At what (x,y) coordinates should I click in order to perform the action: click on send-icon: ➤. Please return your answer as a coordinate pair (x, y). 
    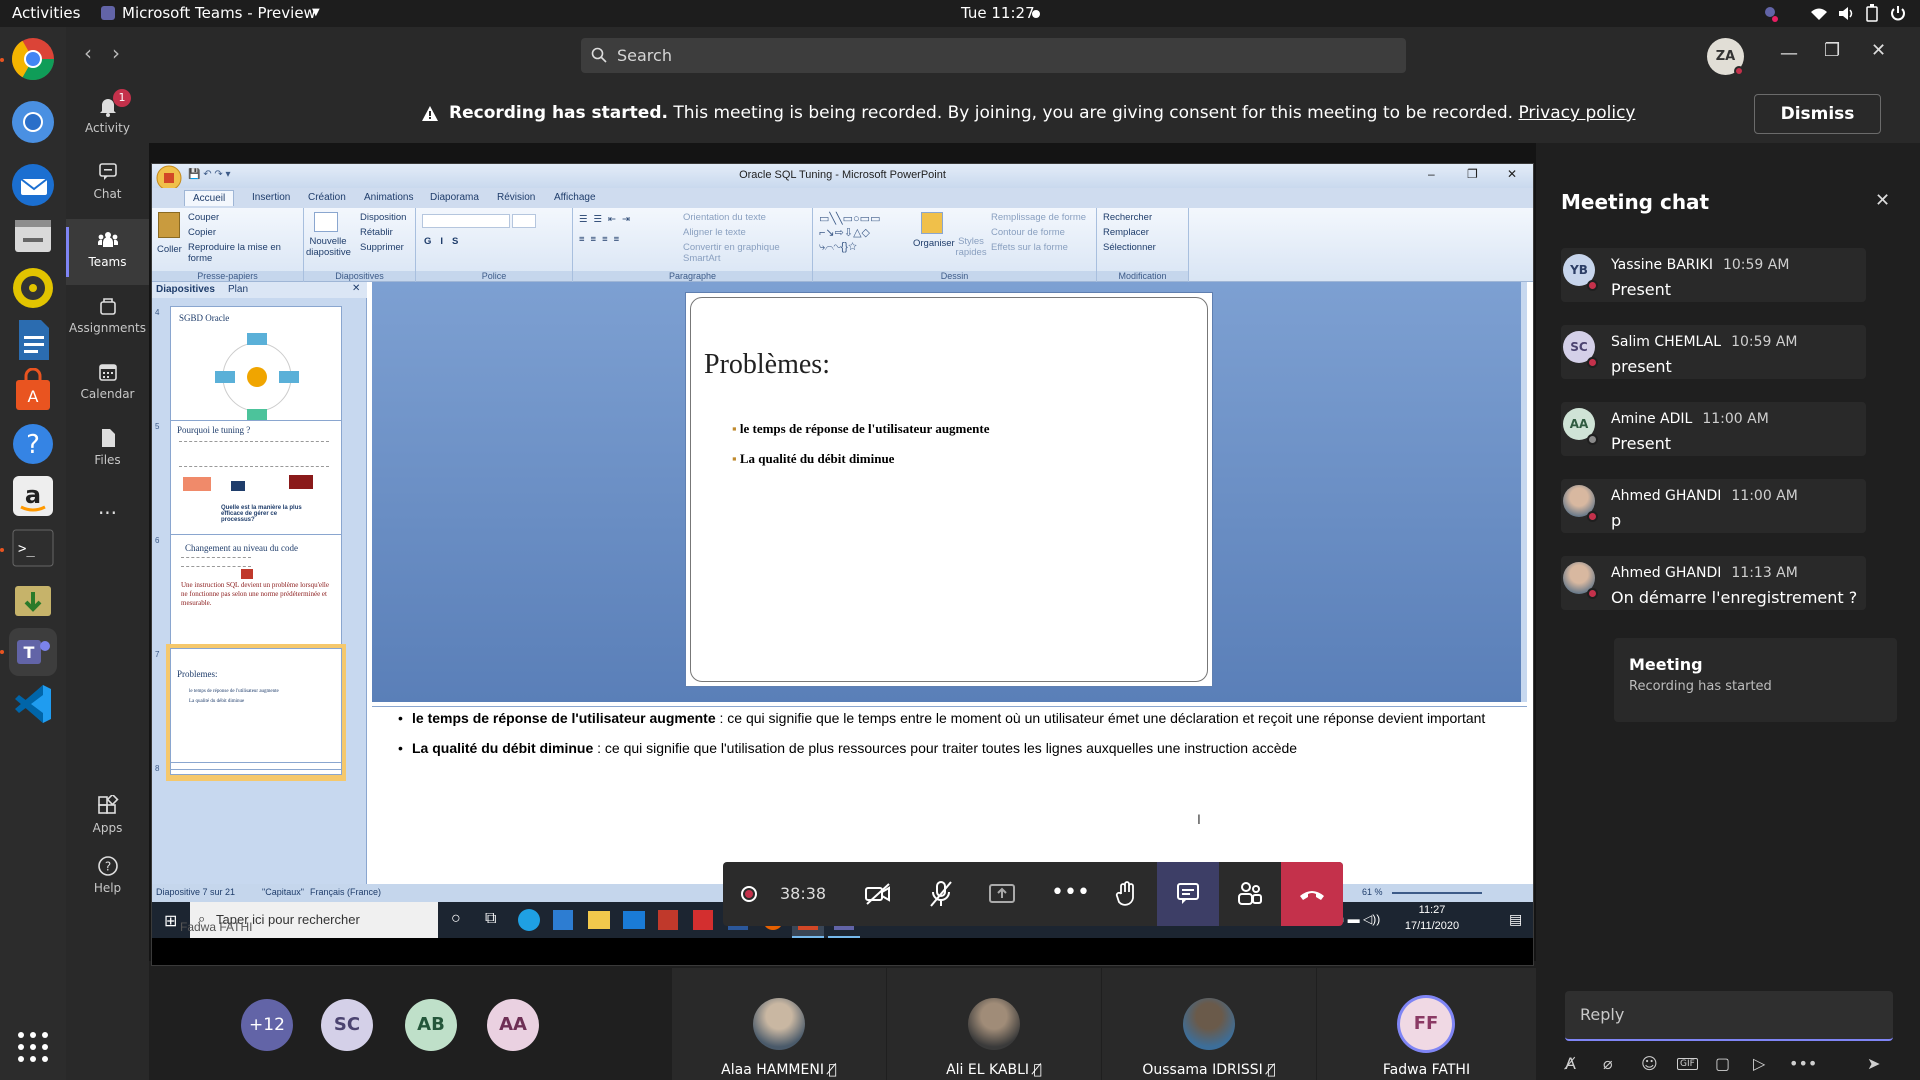
    Looking at the image, I should click on (1873, 1063).